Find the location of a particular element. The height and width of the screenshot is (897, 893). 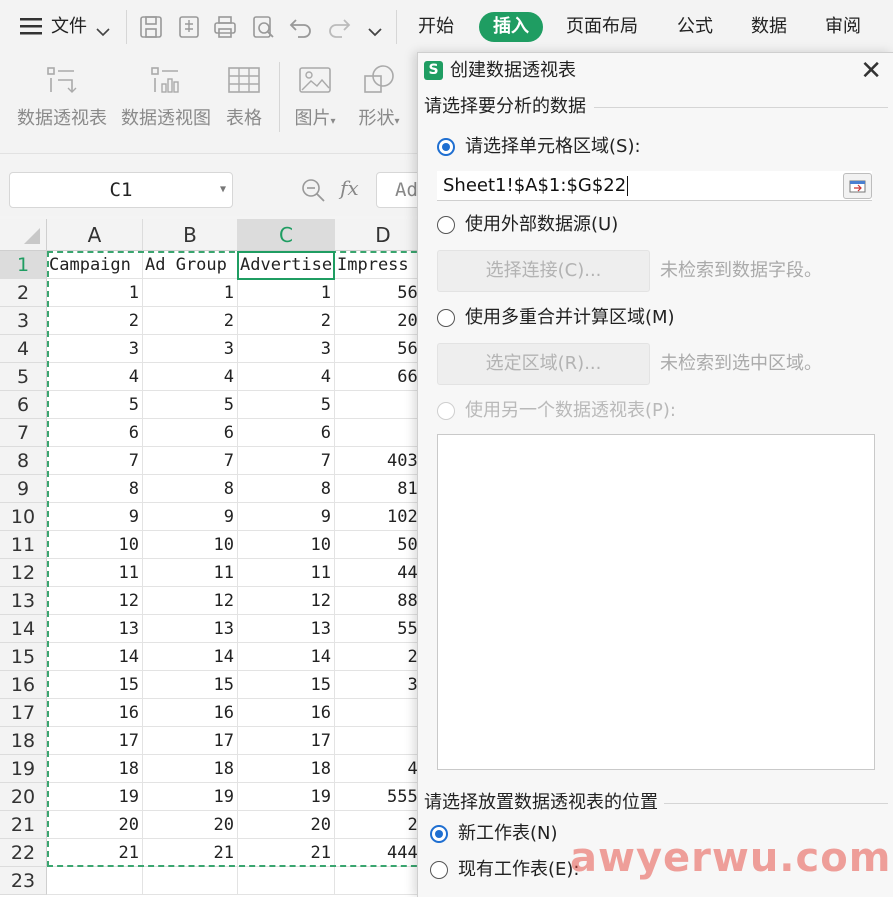

row-header: 12 is located at coordinates (23, 573).